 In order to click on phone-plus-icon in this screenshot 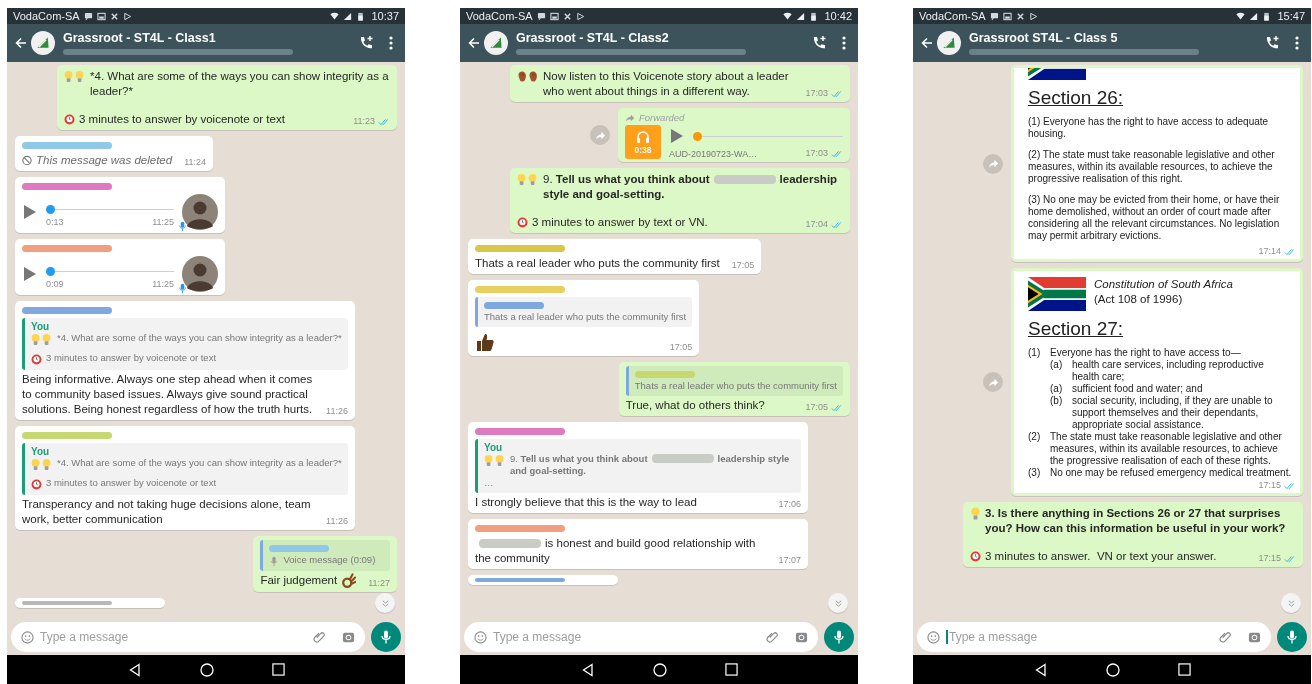, I will do `click(1272, 43)`.